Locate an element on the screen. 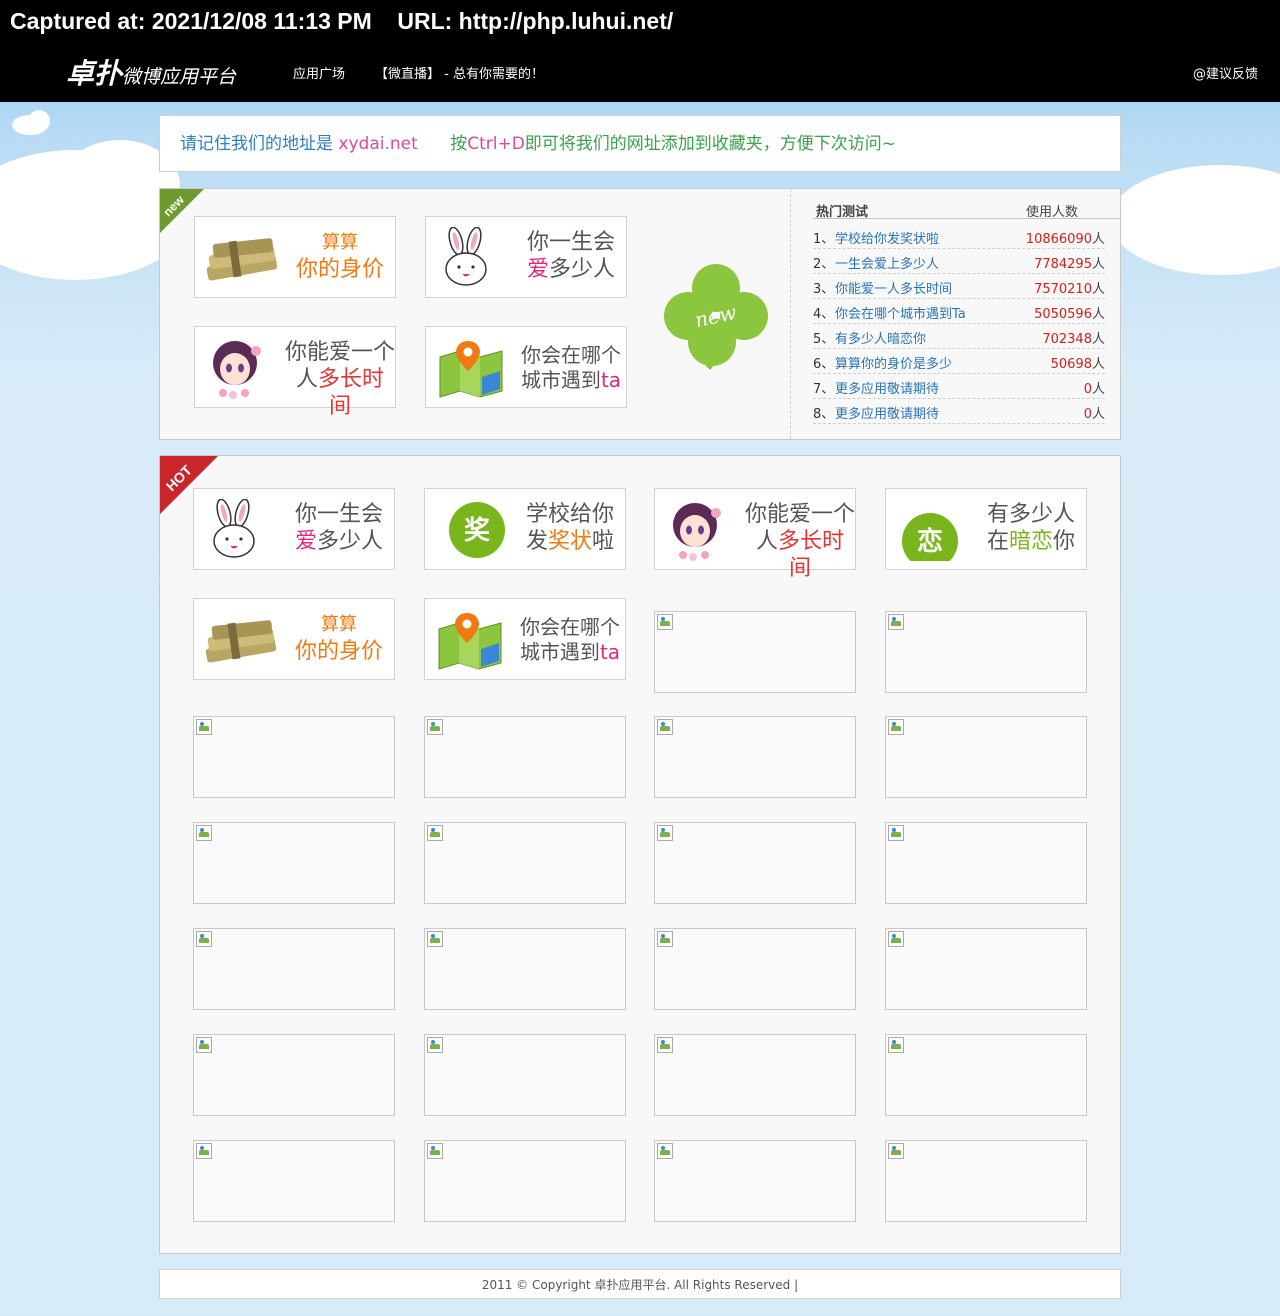 This screenshot has width=1280, height=1316. ranking-link: 算算你的身价是多少 is located at coordinates (893, 362).